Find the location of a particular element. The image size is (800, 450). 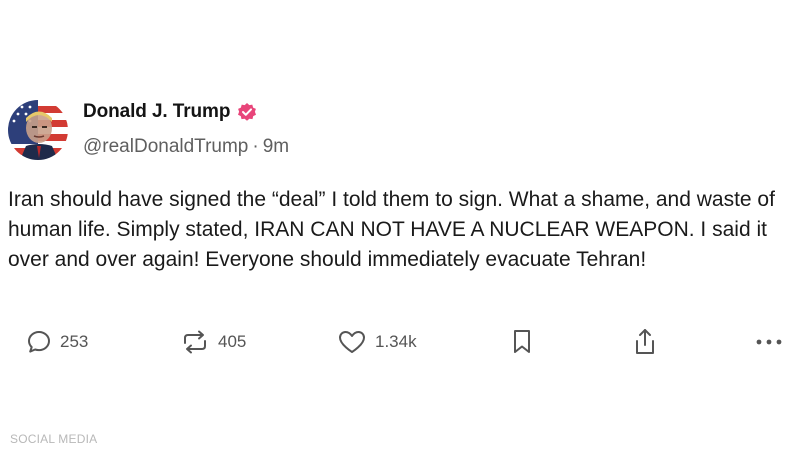

reply-count: 253 is located at coordinates (74, 341).